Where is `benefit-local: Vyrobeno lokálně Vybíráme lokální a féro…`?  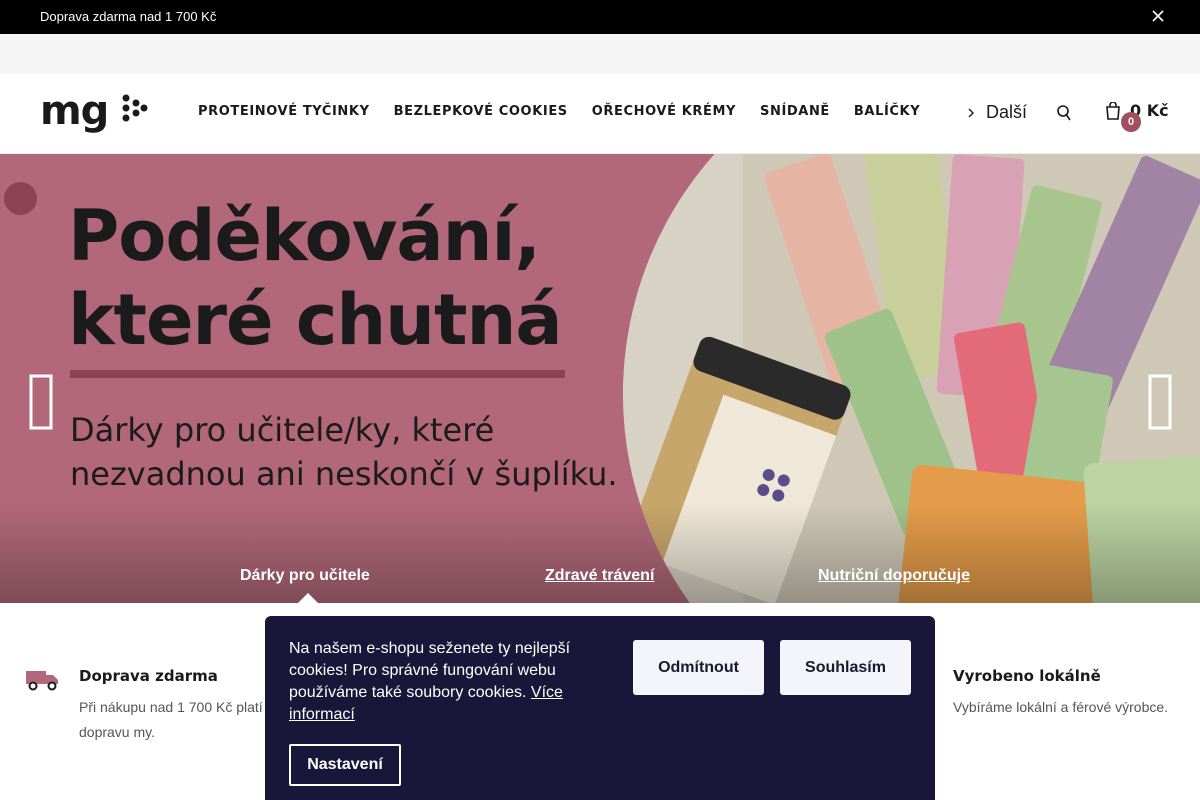 benefit-local: Vyrobeno lokálně Vybíráme lokální a féro… is located at coordinates (1060, 693).